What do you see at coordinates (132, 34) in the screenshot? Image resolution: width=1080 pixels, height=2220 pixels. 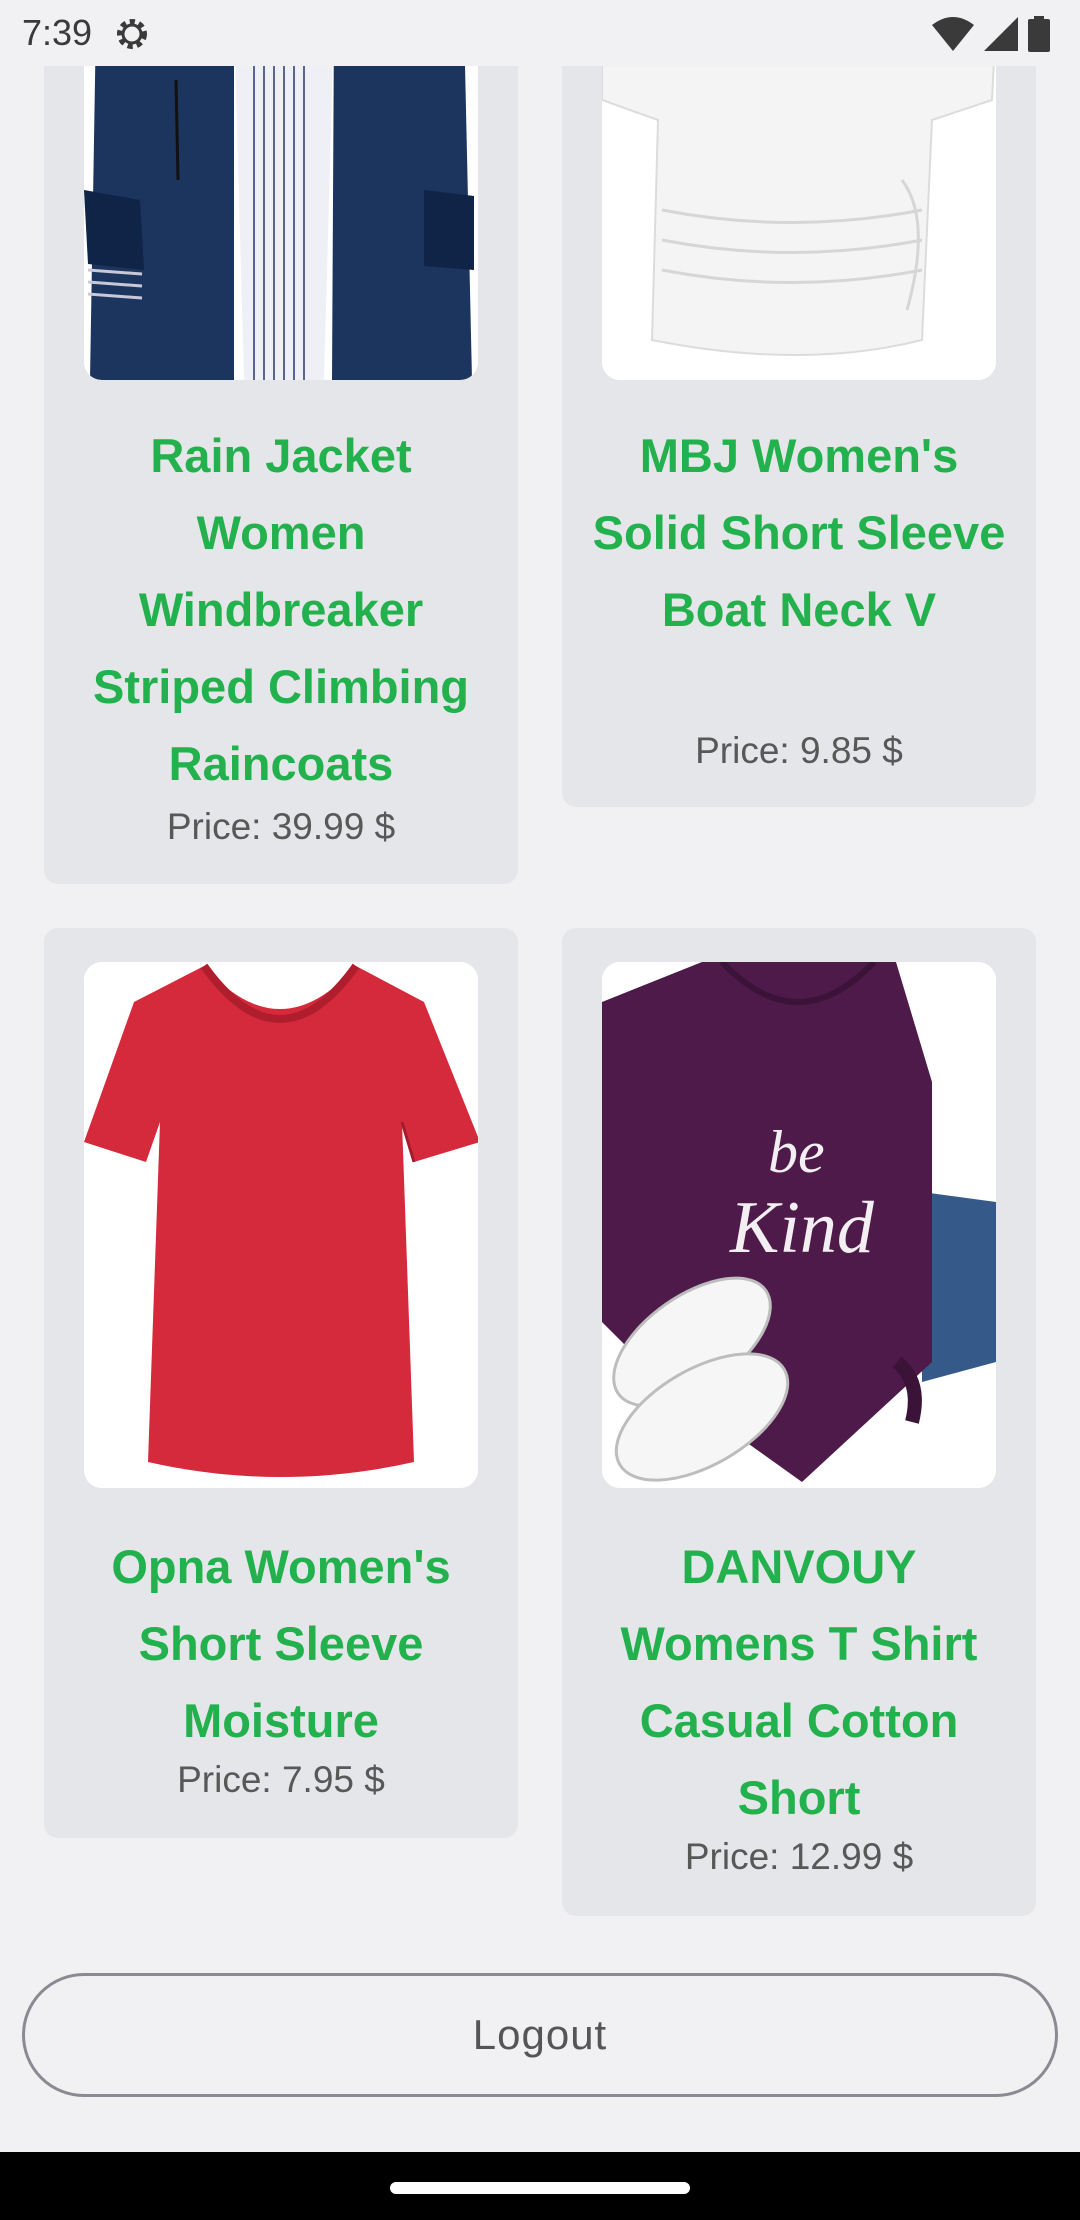 I see `settings-gear-icon` at bounding box center [132, 34].